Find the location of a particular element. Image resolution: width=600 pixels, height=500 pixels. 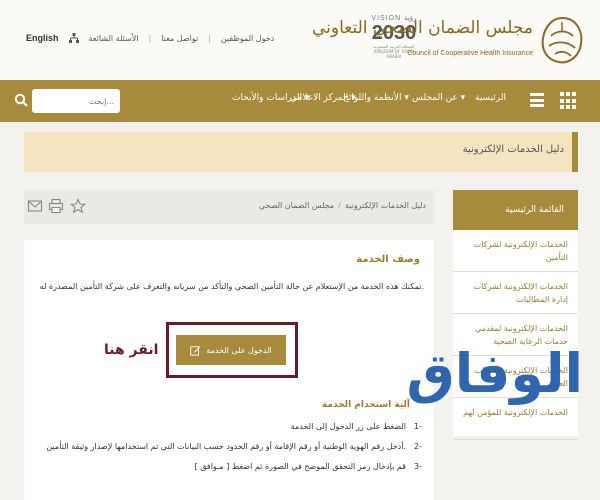

enter-service-label: الدخول على الخدمة is located at coordinates (239, 350).